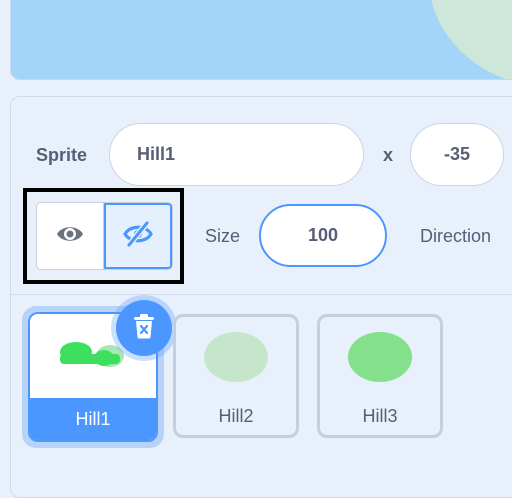  I want to click on visibility-toggle, so click(104, 236).